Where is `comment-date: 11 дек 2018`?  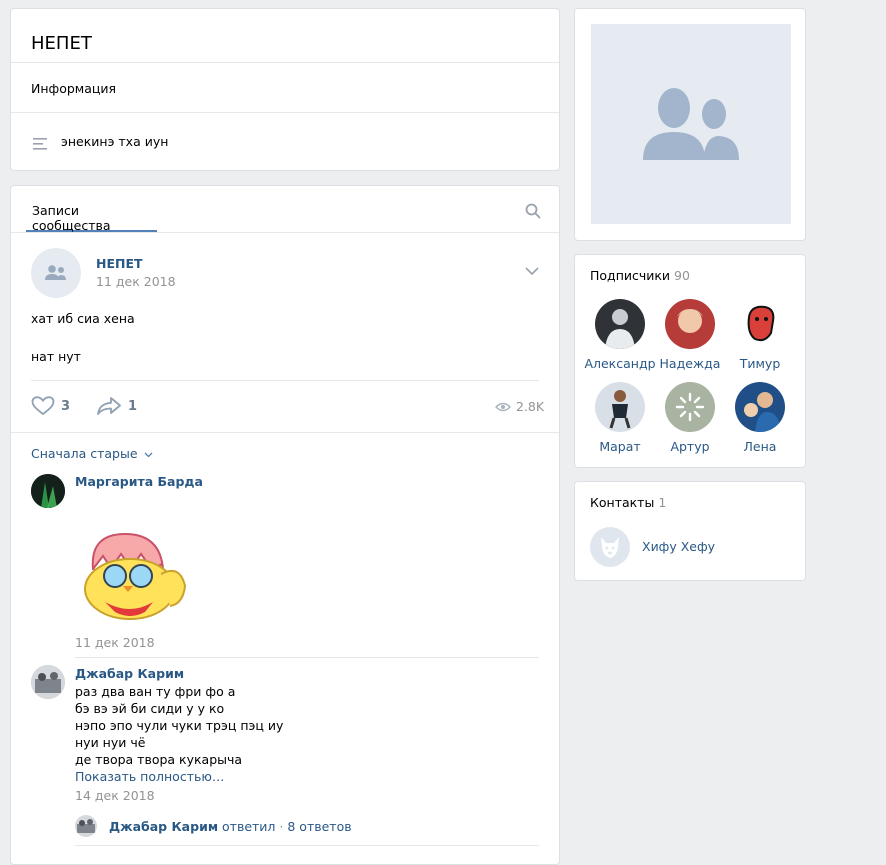 comment-date: 11 дек 2018 is located at coordinates (115, 642).